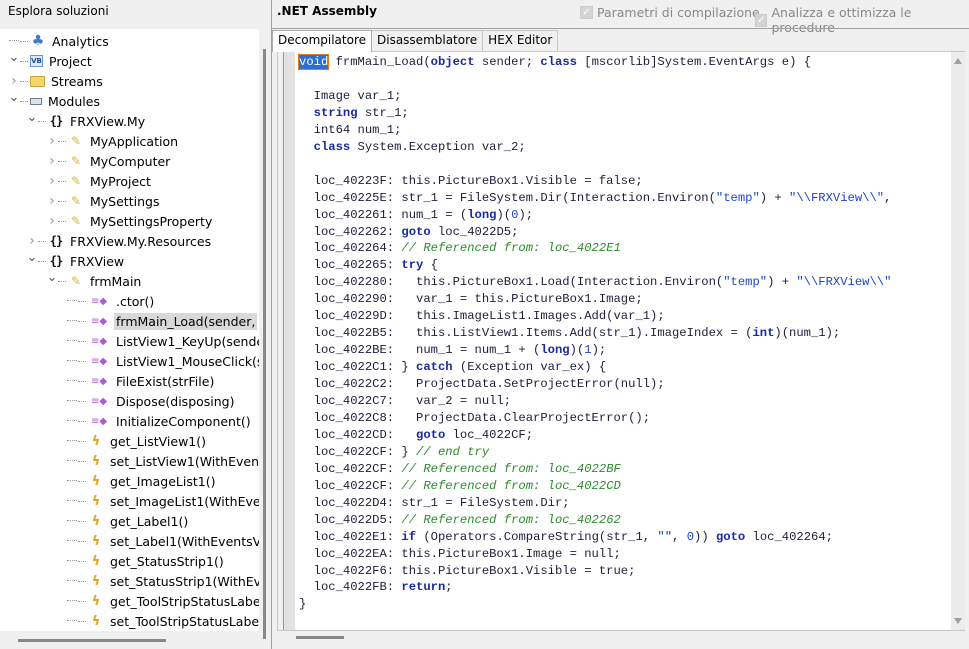  Describe the element at coordinates (350, 248) in the screenshot. I see `code-text: loc_402264:` at that location.